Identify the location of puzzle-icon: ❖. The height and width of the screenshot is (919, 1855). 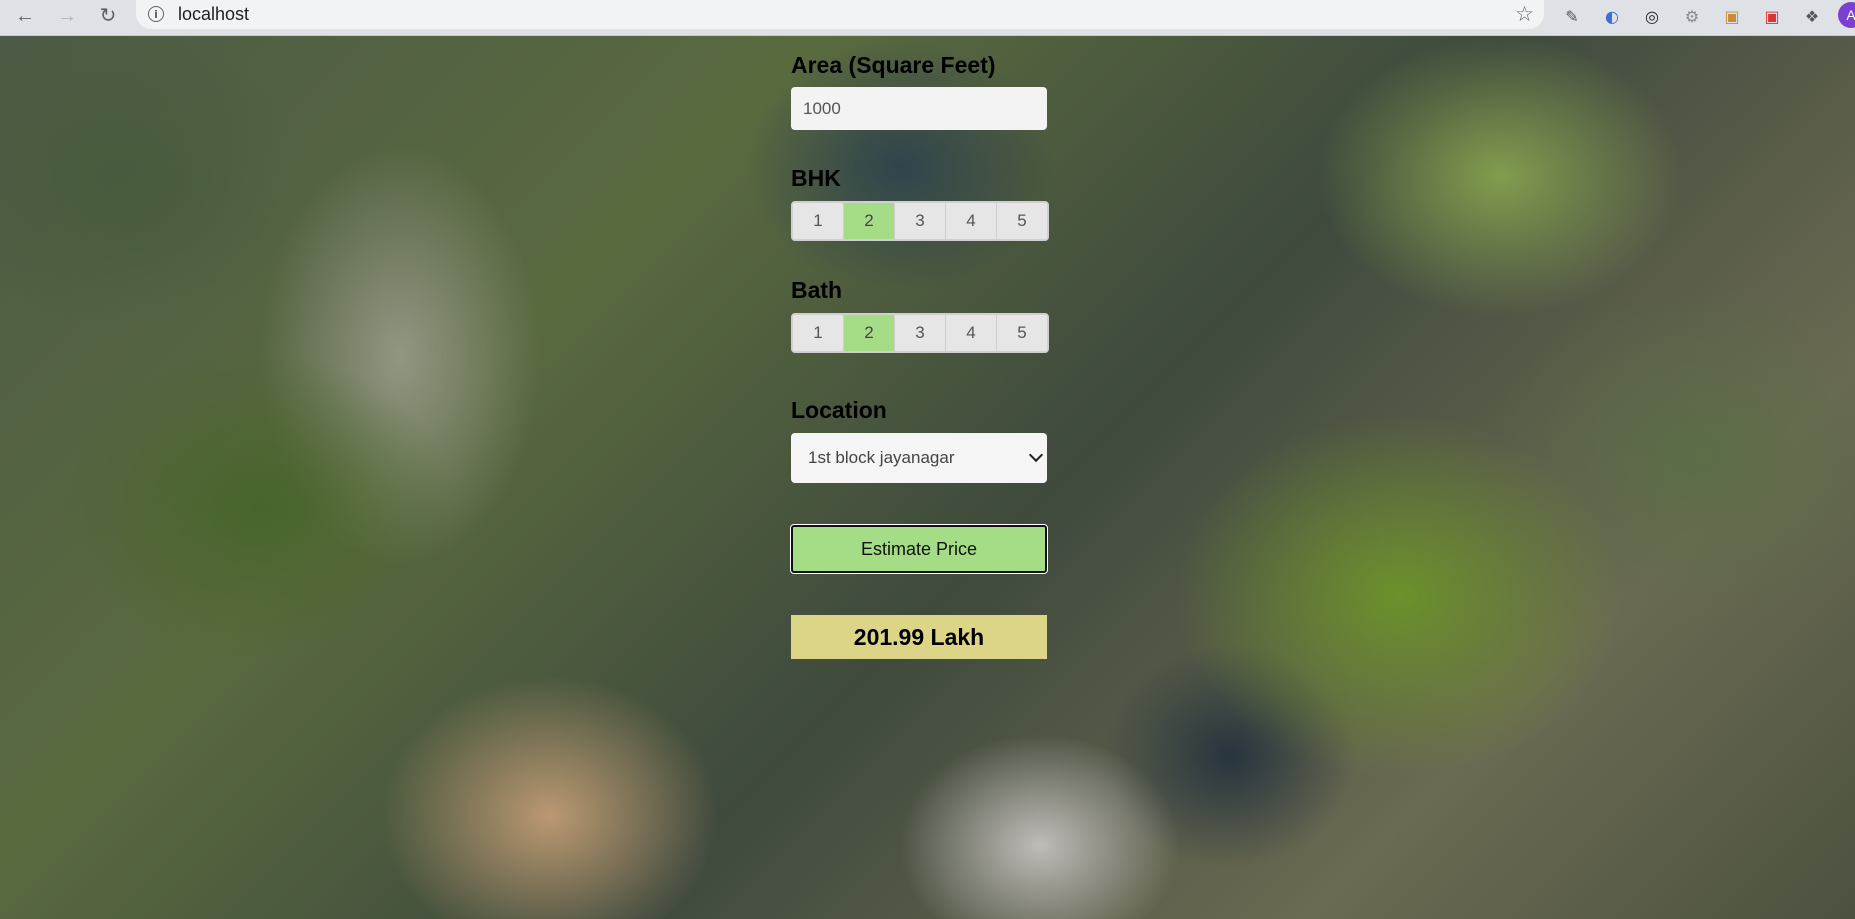
(1812, 16).